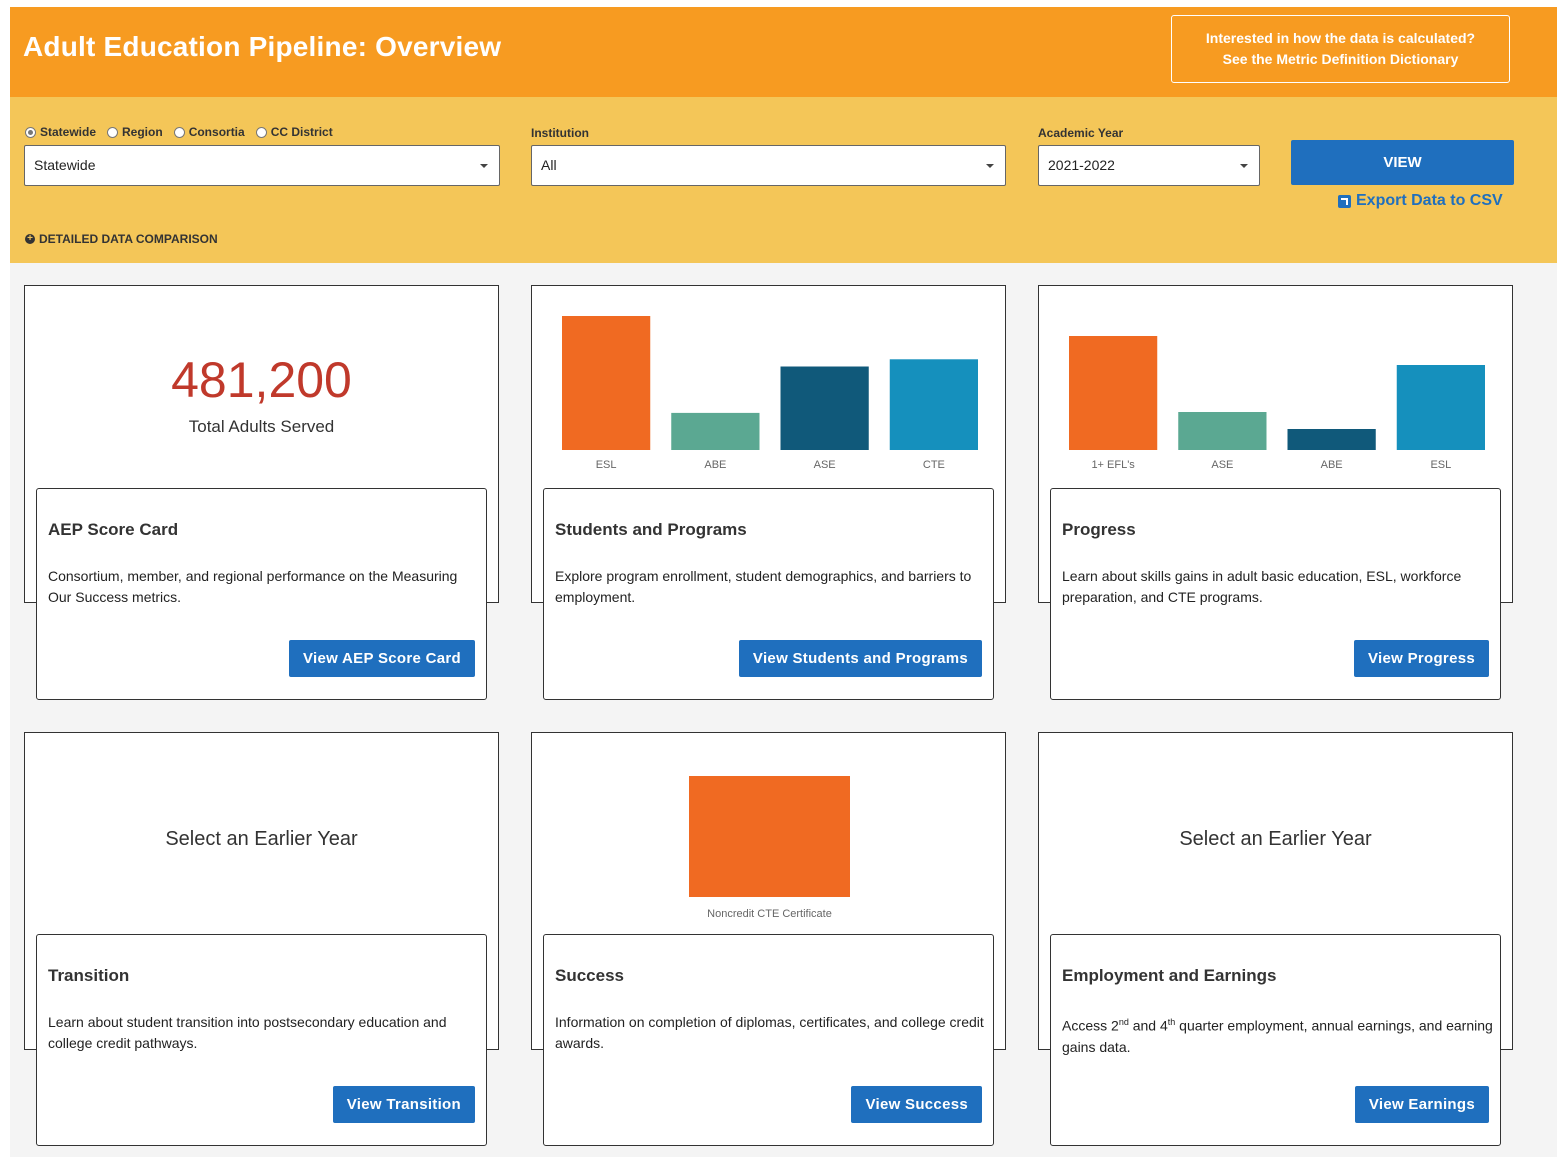 This screenshot has height=1157, width=1557. What do you see at coordinates (301, 132) in the screenshot?
I see `radio-label: CC District` at bounding box center [301, 132].